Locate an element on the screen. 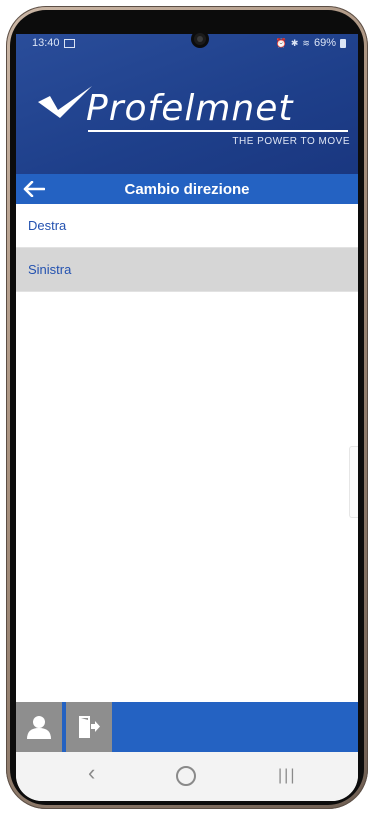  nav-home-button is located at coordinates (186, 776).